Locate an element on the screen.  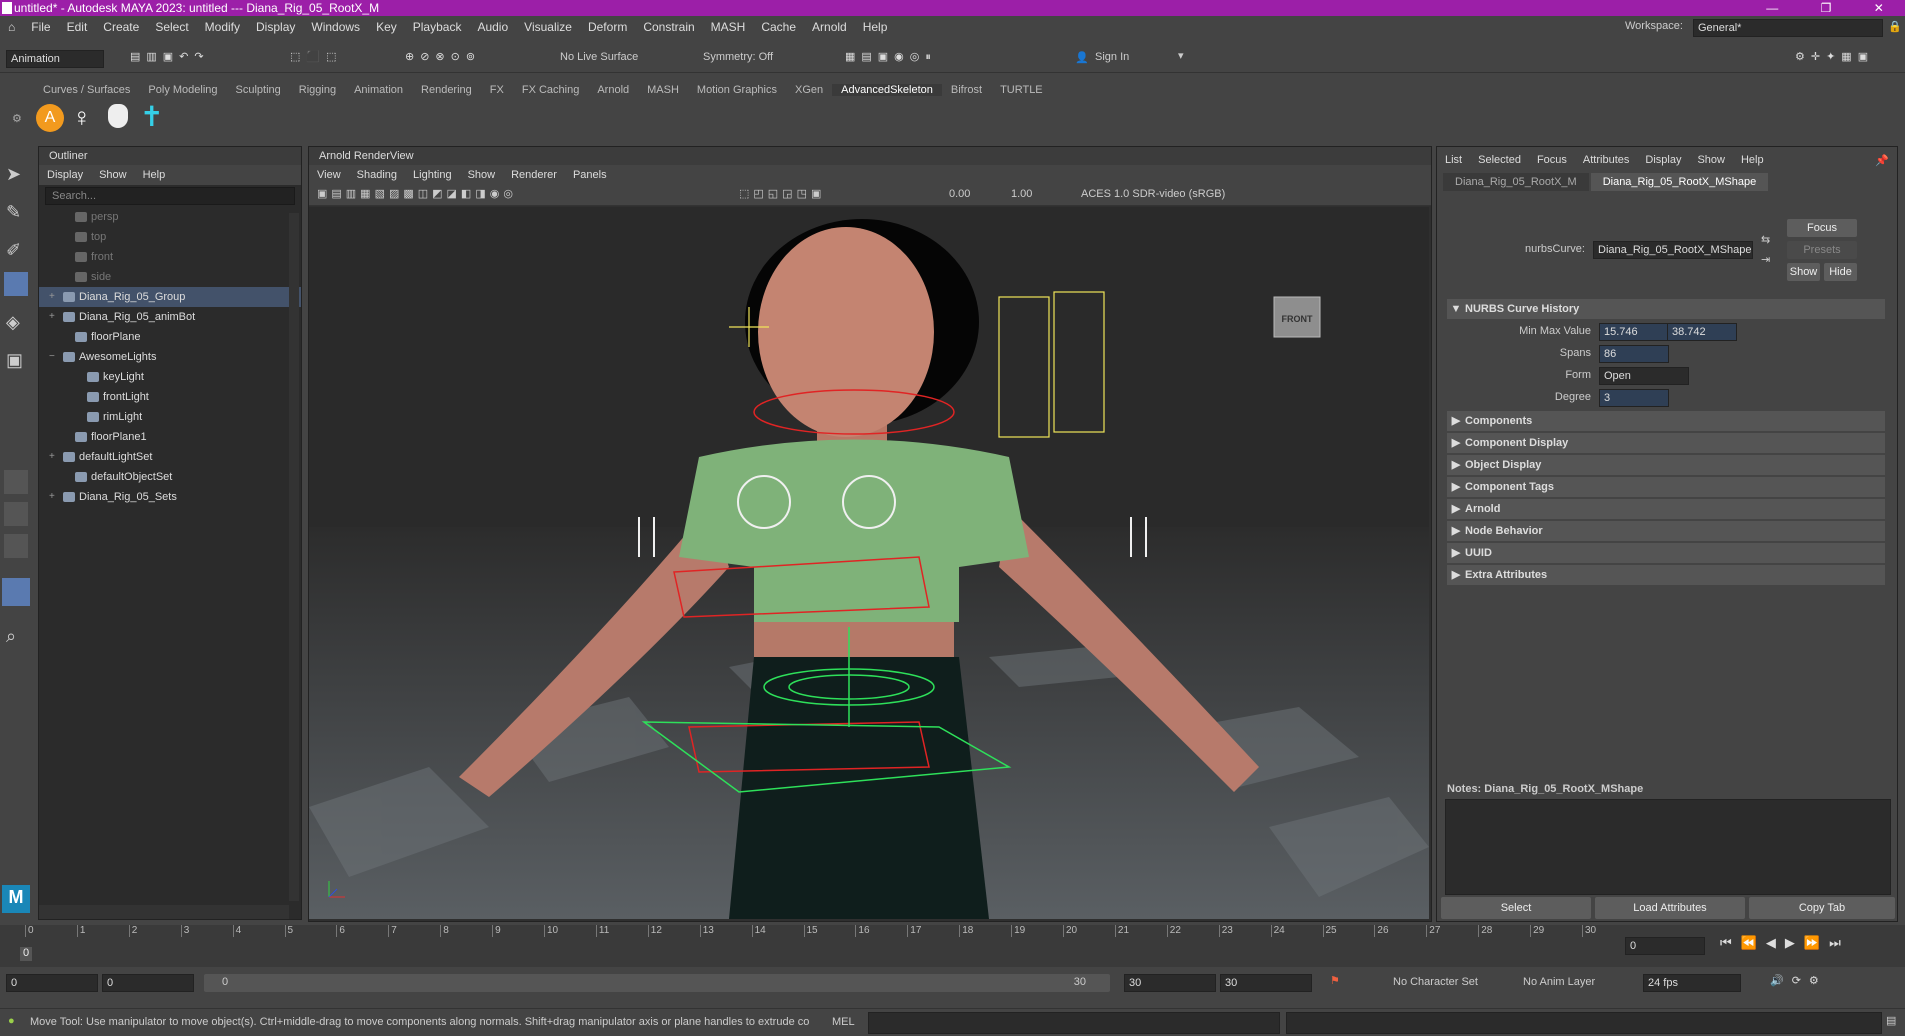
script-editor-icon: ▤ is located at coordinates (1891, 1020).